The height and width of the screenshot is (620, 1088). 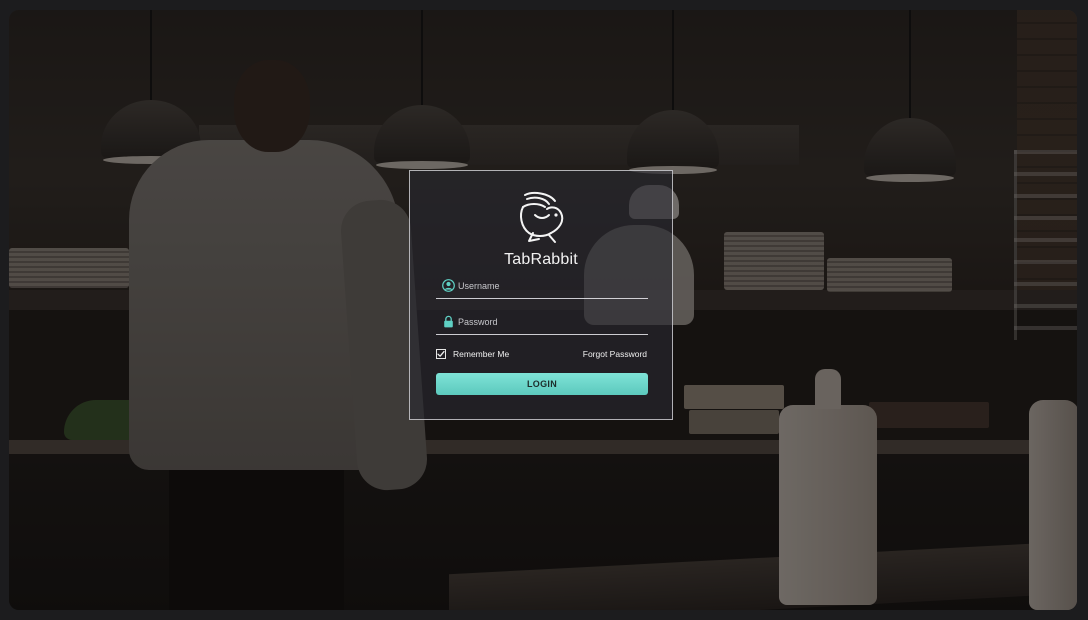 What do you see at coordinates (550, 322) in the screenshot?
I see `password-input` at bounding box center [550, 322].